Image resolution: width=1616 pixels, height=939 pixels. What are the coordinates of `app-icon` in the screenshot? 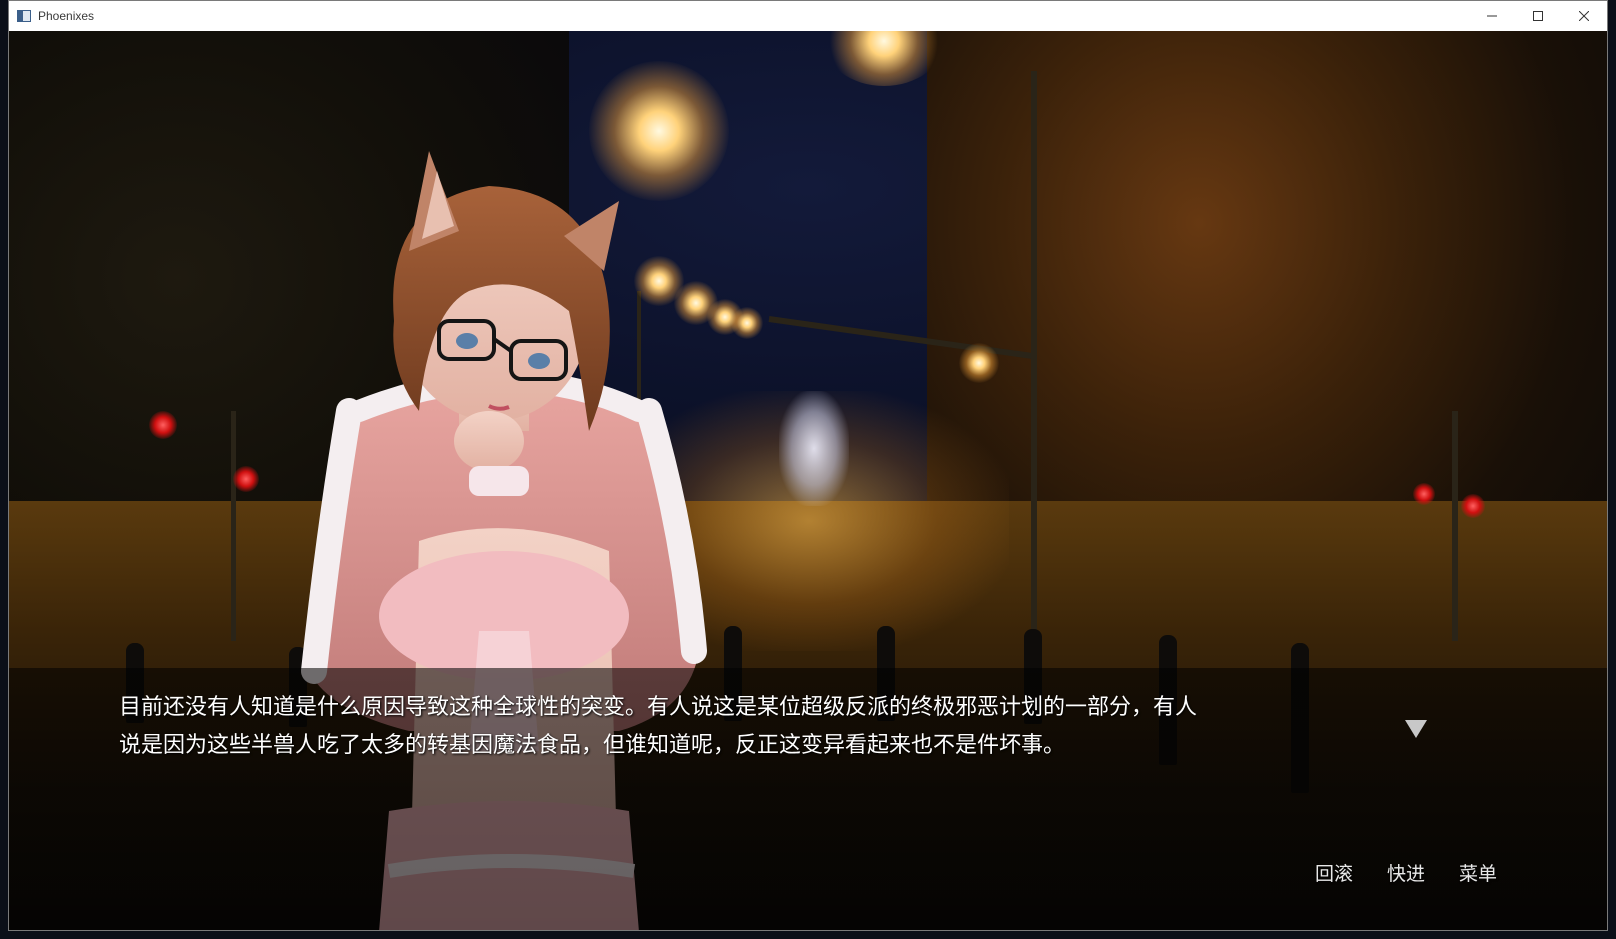 It's located at (24, 16).